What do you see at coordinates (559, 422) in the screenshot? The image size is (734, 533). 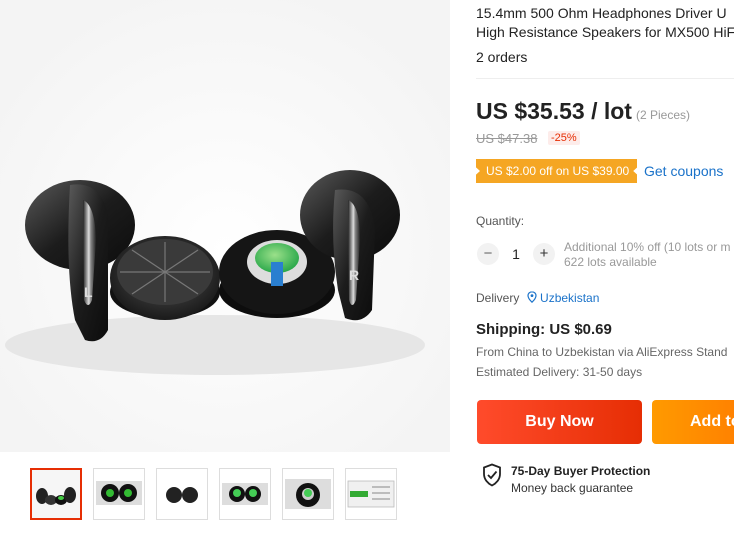 I see `buy-now-button: Buy Now` at bounding box center [559, 422].